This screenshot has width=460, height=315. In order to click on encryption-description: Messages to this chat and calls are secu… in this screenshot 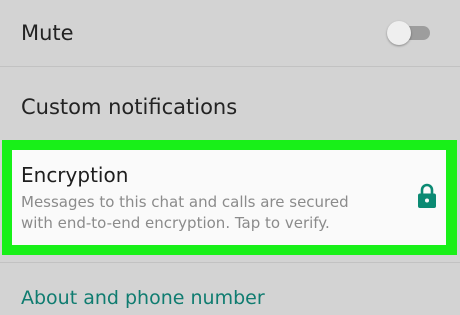, I will do `click(185, 212)`.